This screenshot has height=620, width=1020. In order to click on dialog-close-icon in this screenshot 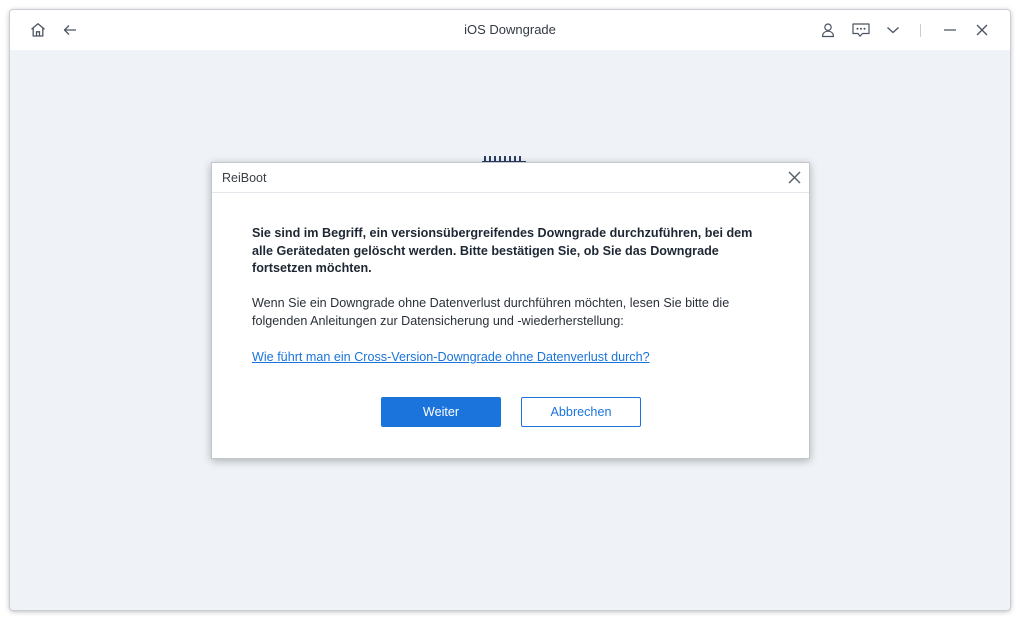, I will do `click(794, 177)`.